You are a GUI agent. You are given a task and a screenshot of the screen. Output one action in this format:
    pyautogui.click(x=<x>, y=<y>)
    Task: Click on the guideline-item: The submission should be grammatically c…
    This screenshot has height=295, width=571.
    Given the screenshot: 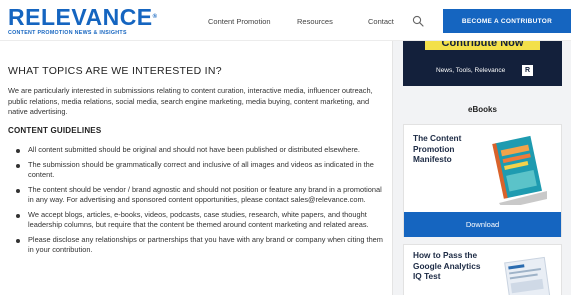 What is the action you would take?
    pyautogui.click(x=200, y=170)
    